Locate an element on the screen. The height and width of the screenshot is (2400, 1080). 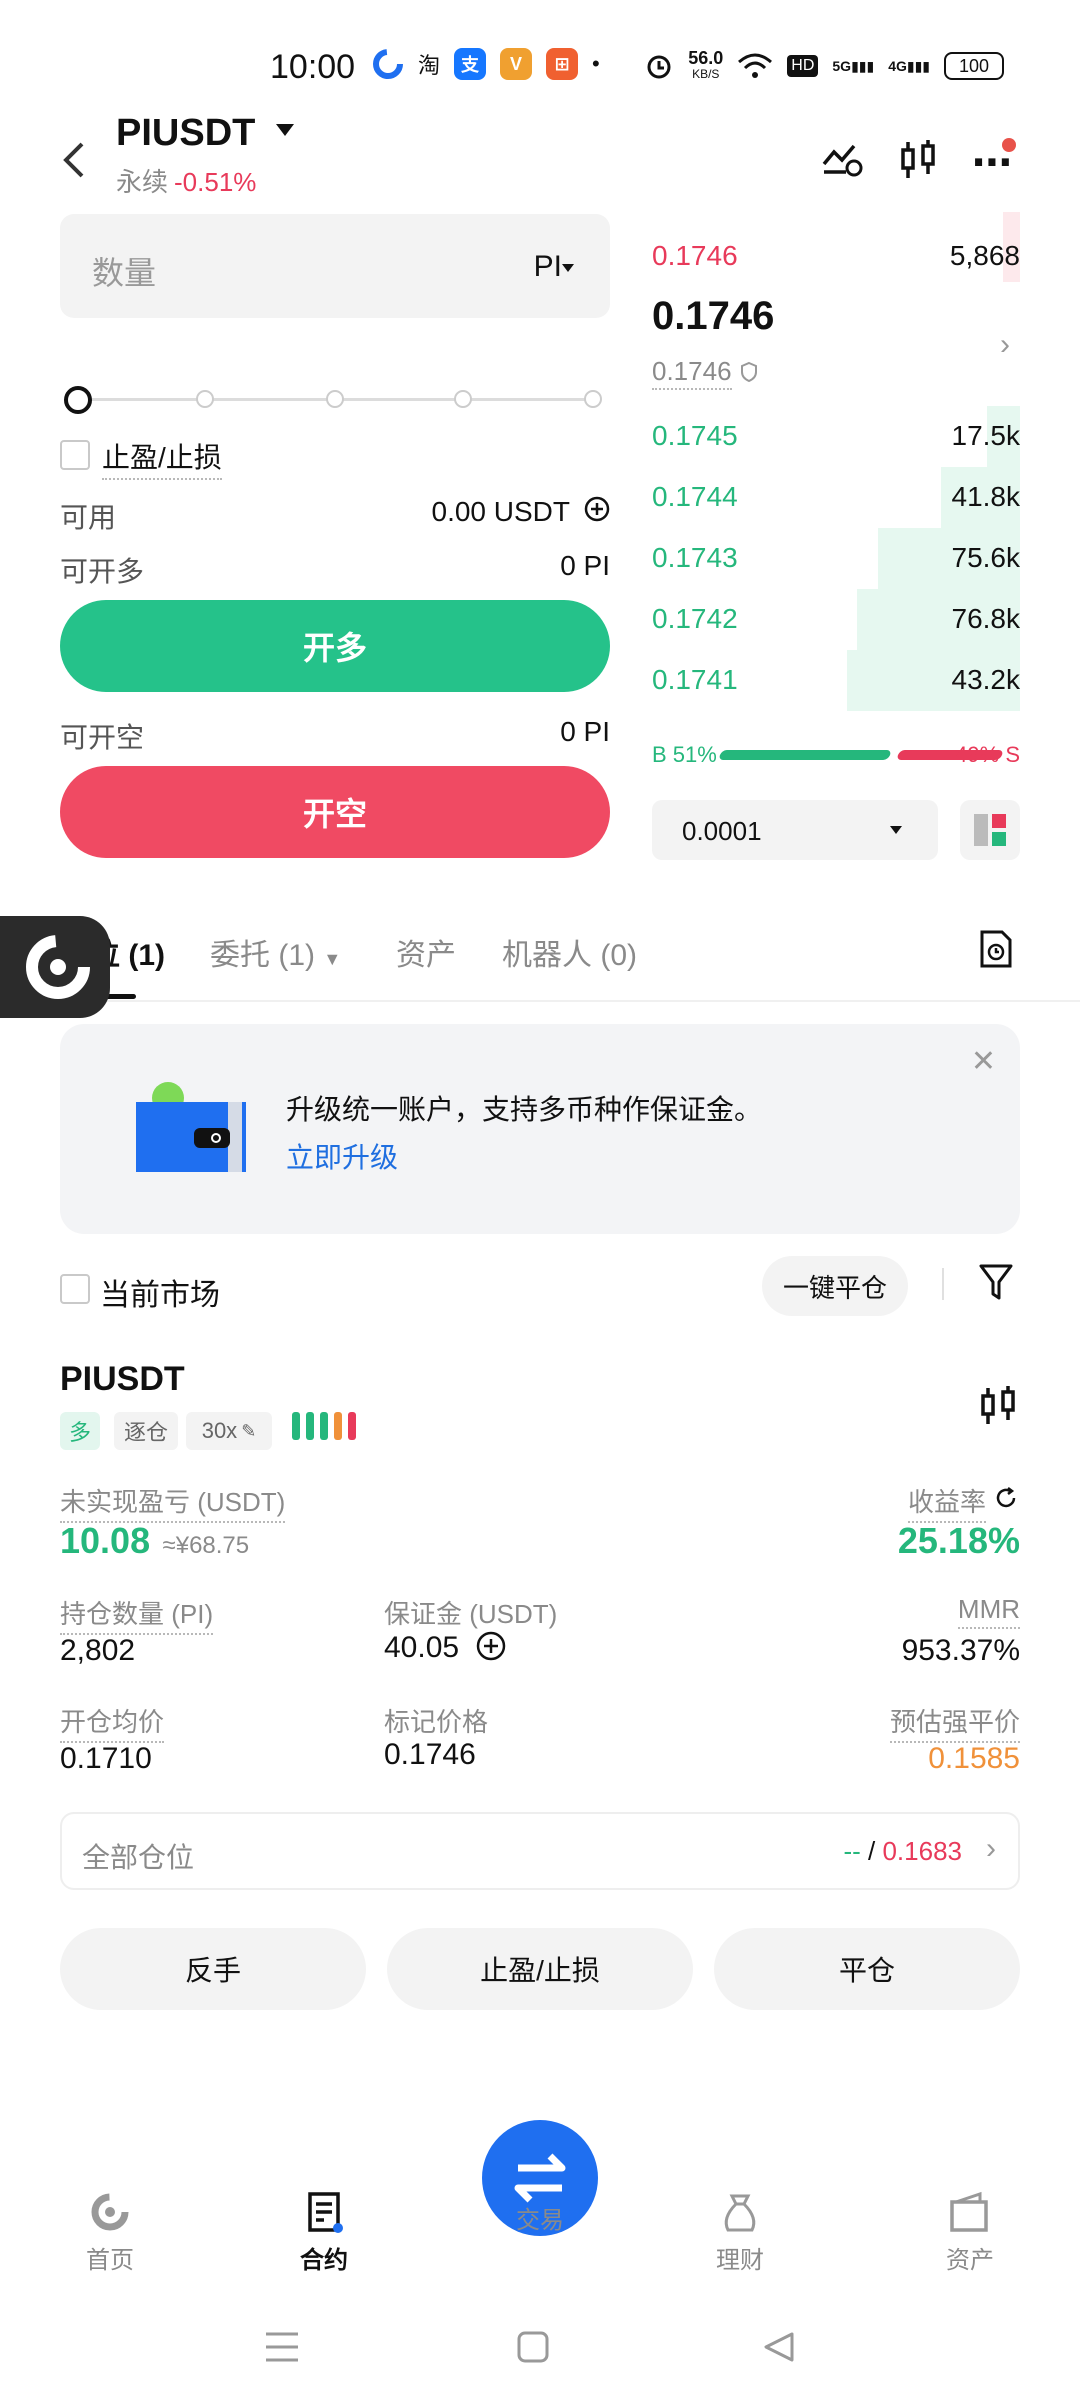
bid-qty: 41.8k is located at coordinates (986, 497).